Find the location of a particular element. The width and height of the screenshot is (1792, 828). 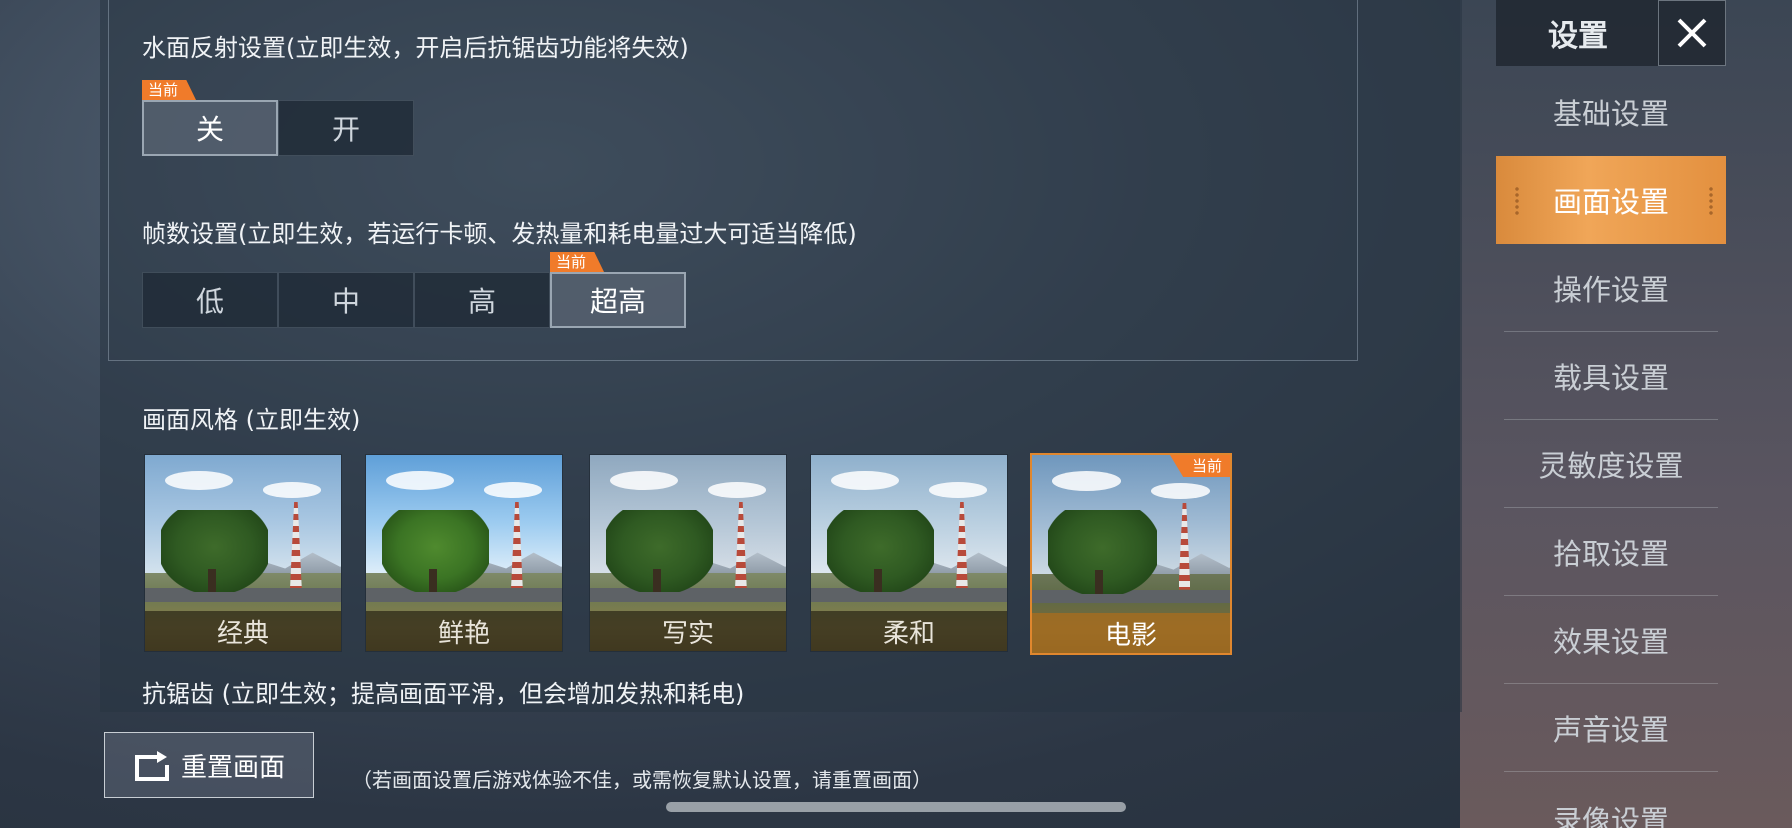

reset-icon is located at coordinates (152, 765).